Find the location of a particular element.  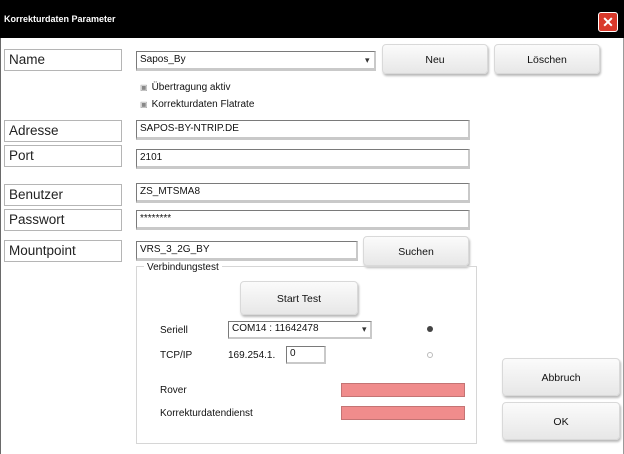

verbindungstest-title: Verbindungstest is located at coordinates (183, 267).